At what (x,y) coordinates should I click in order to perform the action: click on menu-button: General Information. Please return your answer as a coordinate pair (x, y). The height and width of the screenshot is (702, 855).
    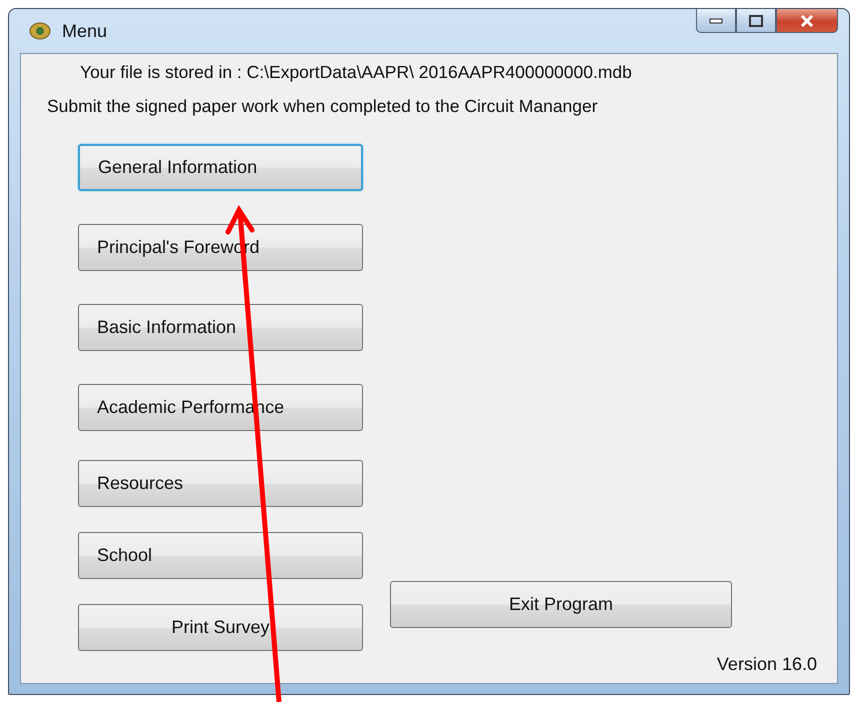
    Looking at the image, I should click on (220, 167).